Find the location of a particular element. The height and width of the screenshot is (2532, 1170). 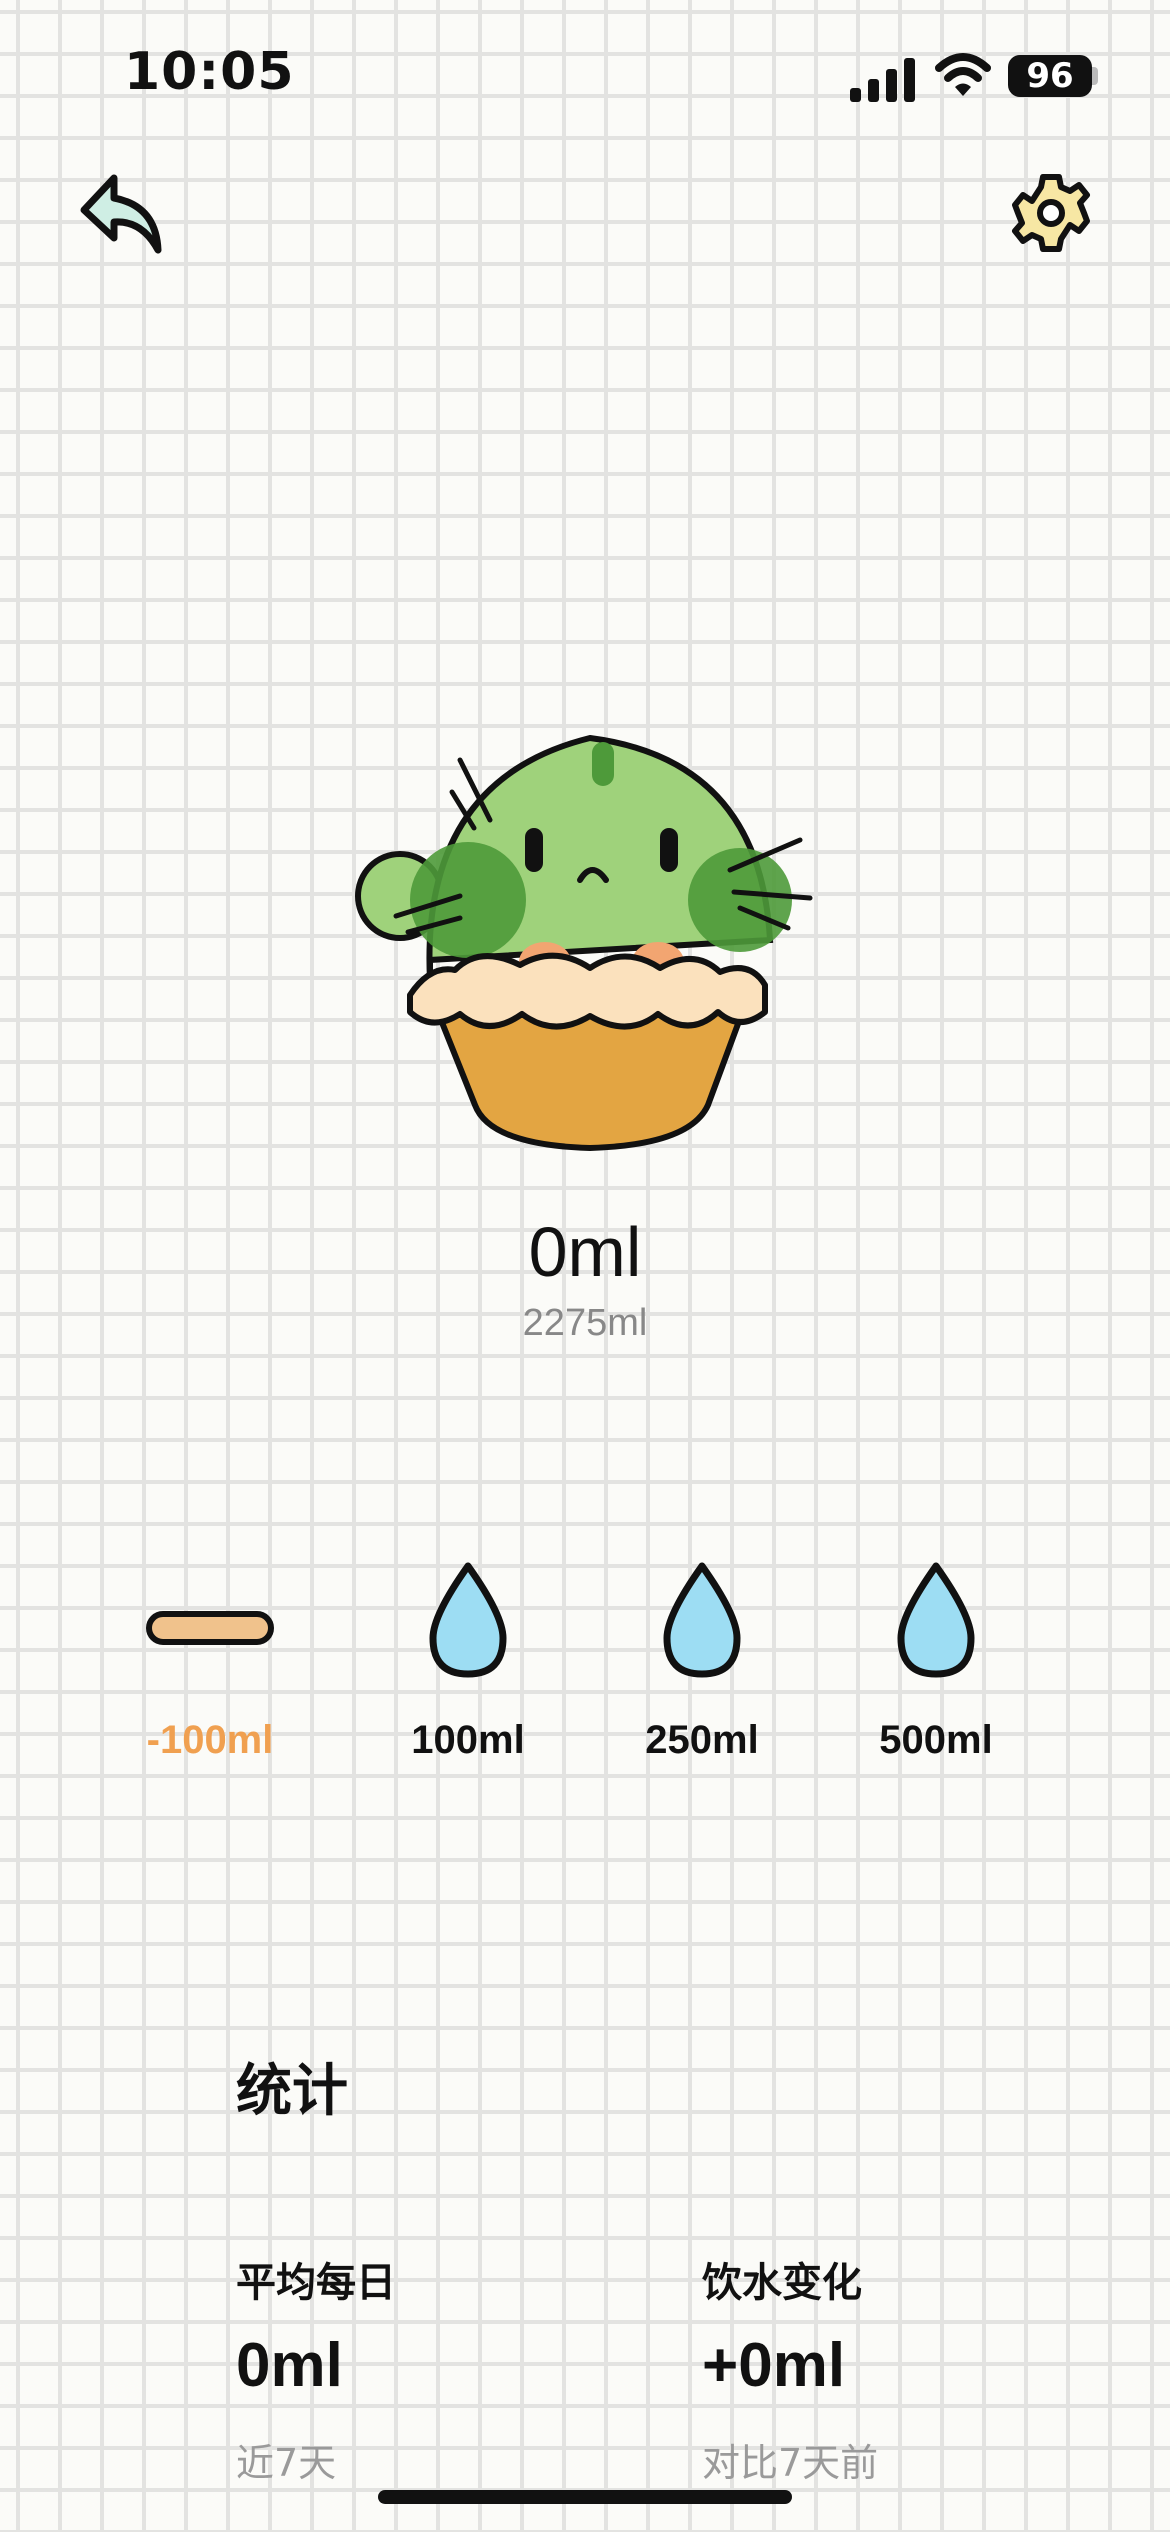

intake-change-compare: 对比7天前 is located at coordinates (790, 2463).